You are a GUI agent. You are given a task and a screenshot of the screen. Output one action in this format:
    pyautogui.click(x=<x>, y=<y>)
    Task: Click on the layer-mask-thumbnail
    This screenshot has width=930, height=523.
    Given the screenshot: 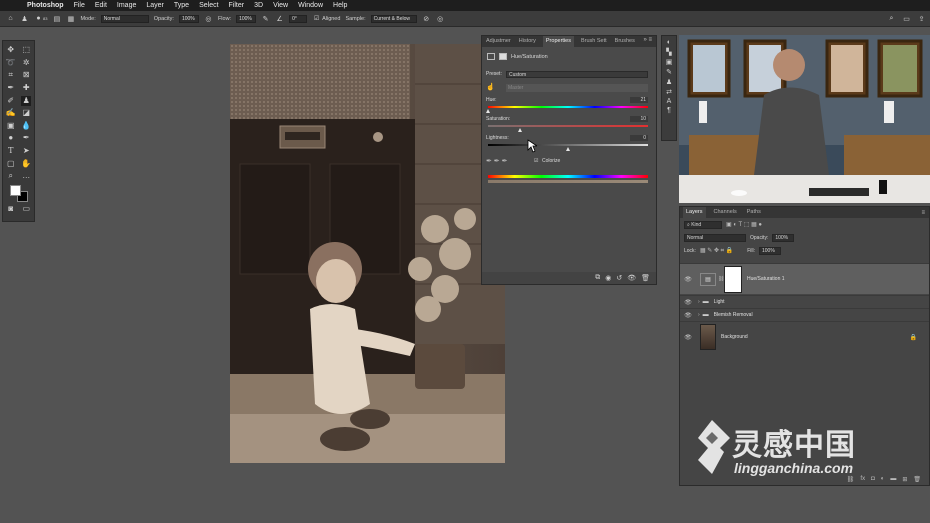 What is the action you would take?
    pyautogui.click(x=733, y=279)
    